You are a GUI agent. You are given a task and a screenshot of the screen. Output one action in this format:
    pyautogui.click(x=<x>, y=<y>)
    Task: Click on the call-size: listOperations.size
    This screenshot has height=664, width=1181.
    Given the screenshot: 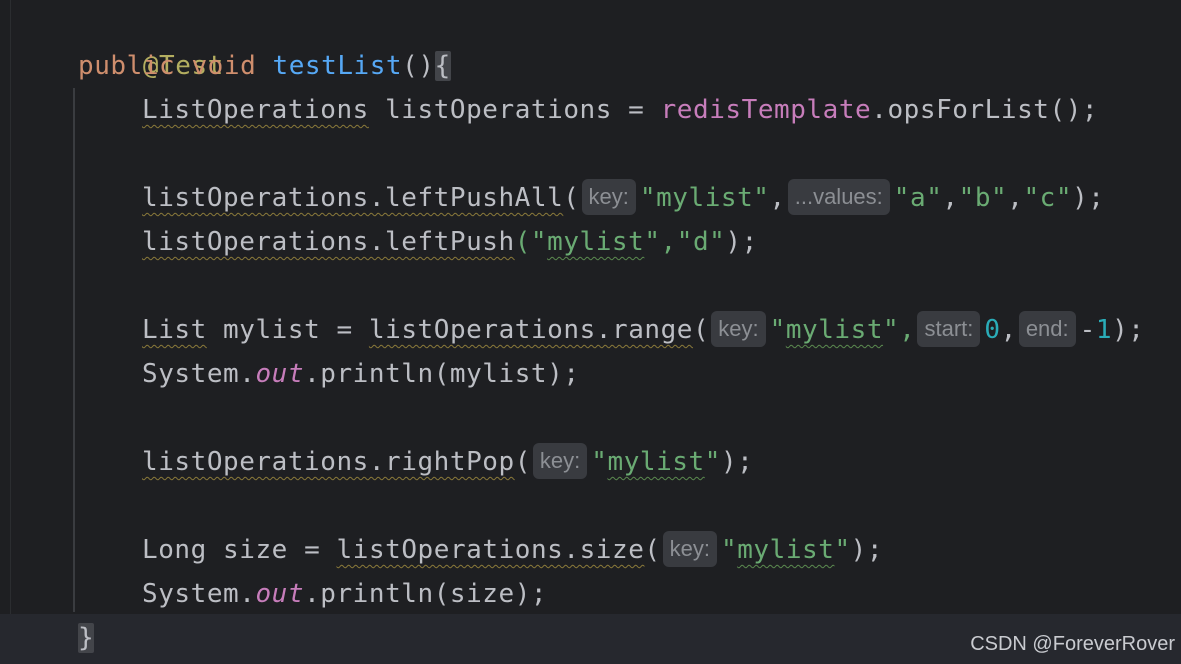 What is the action you would take?
    pyautogui.click(x=490, y=550)
    